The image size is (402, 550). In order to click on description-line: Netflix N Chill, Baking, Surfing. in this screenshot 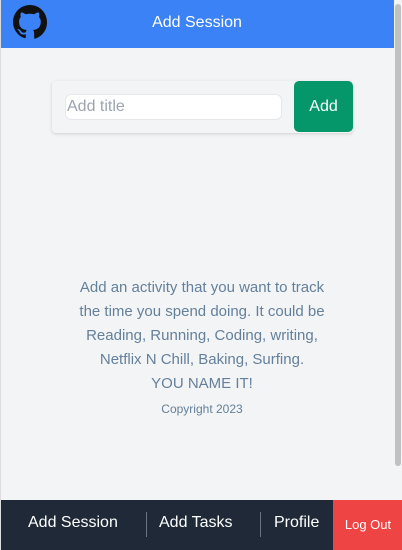, I will do `click(202, 359)`.